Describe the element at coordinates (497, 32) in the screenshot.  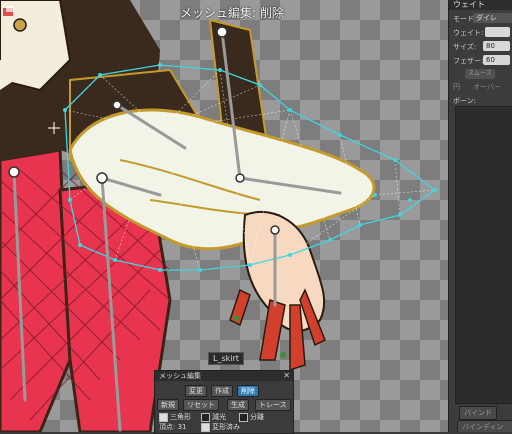
I see `weight-field` at that location.